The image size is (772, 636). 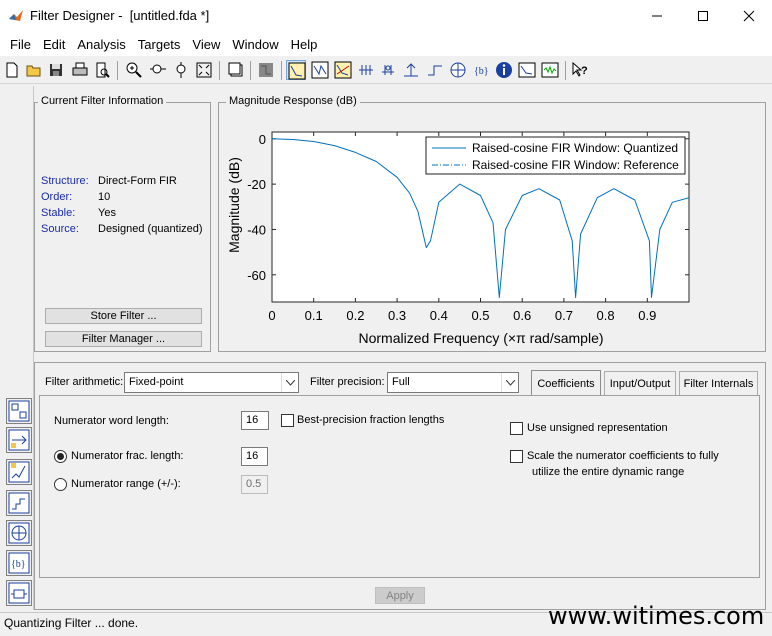 What do you see at coordinates (60, 484) in the screenshot?
I see `numerator-range-radio` at bounding box center [60, 484].